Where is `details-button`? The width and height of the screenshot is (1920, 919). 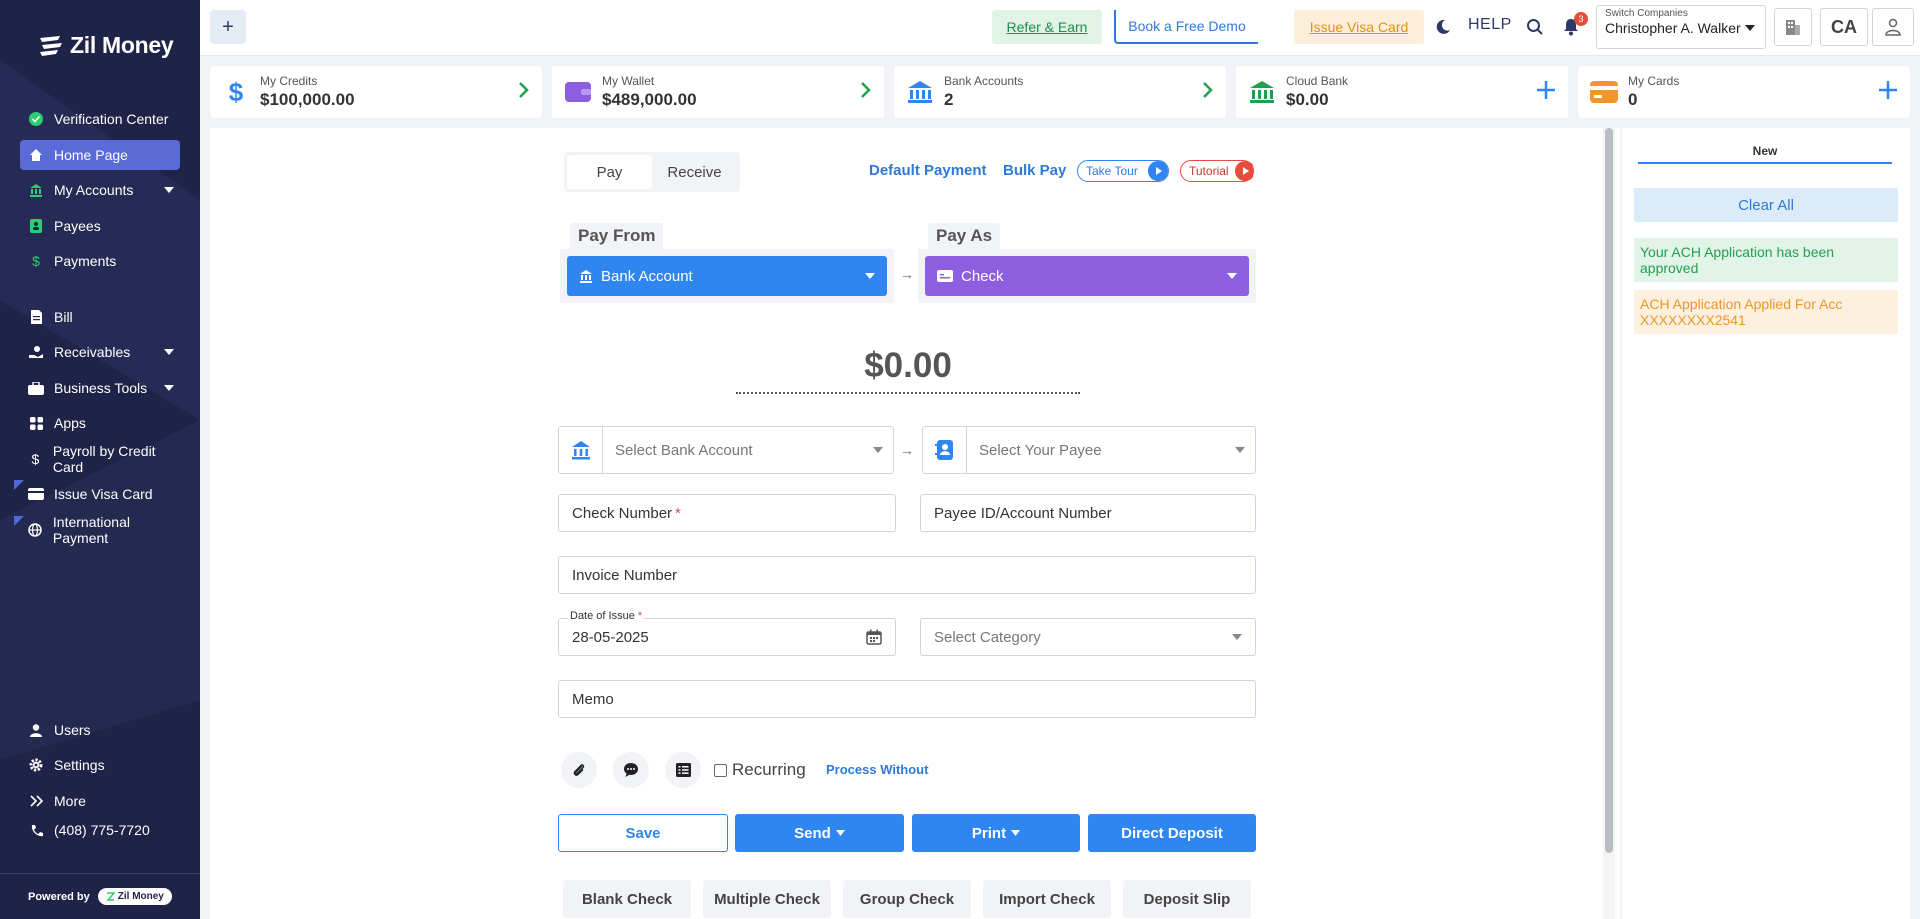
details-button is located at coordinates (683, 770).